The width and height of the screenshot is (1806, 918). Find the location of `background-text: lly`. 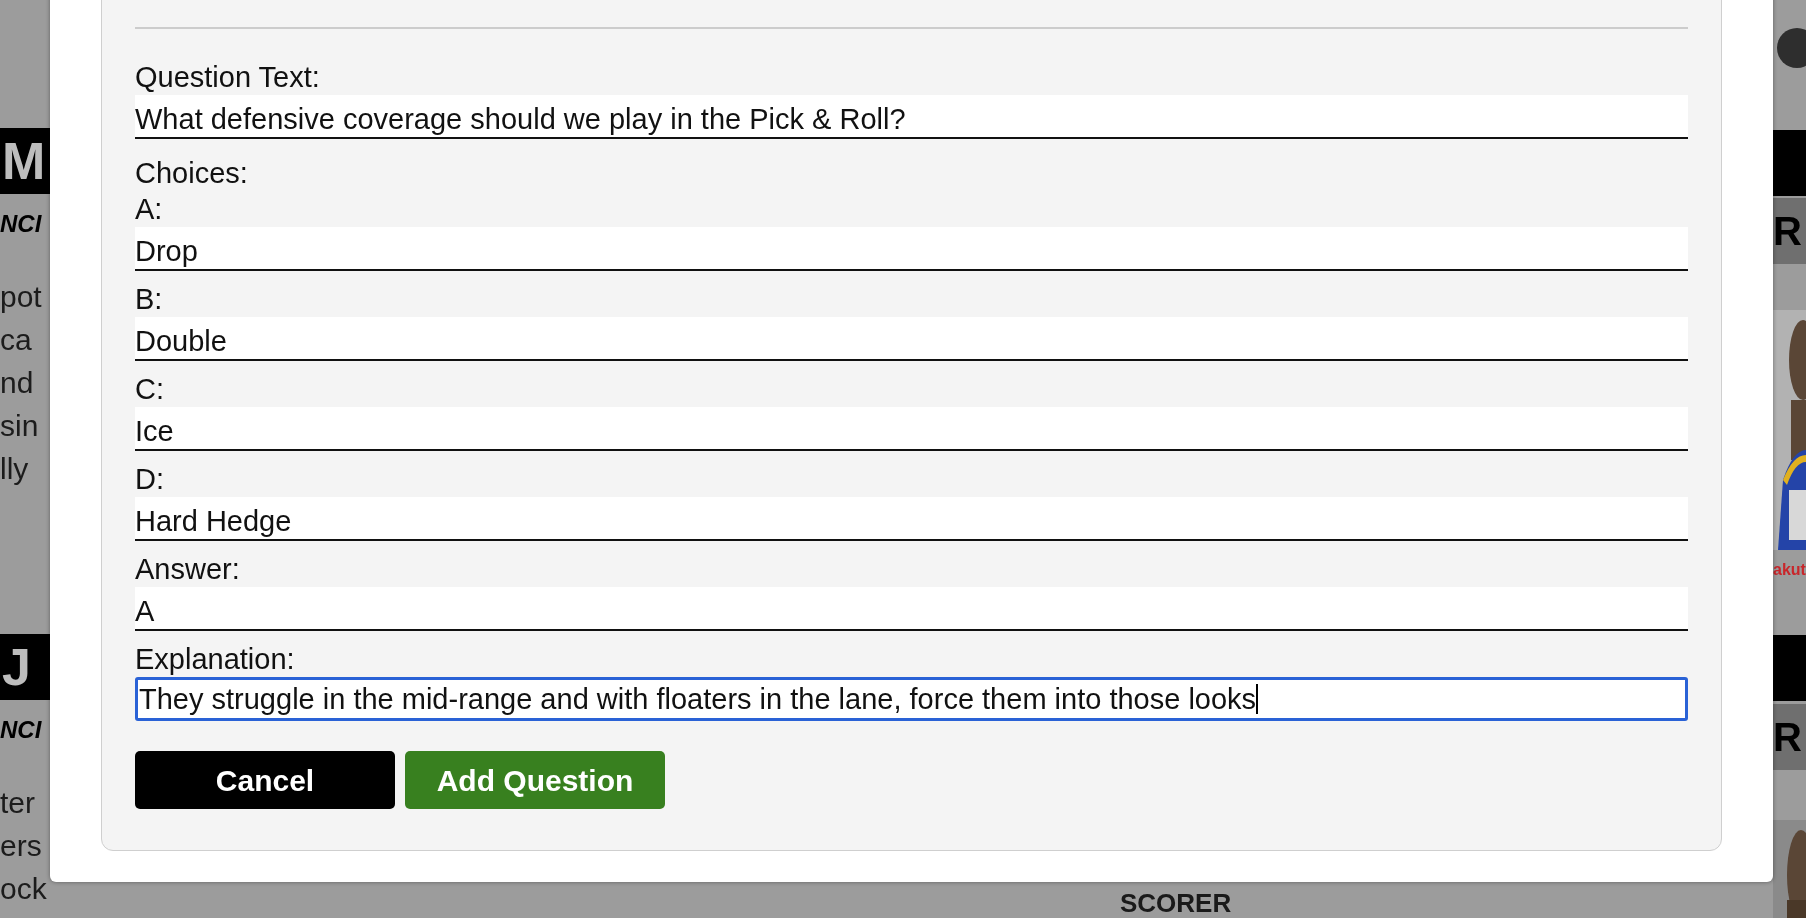

background-text: lly is located at coordinates (14, 469).